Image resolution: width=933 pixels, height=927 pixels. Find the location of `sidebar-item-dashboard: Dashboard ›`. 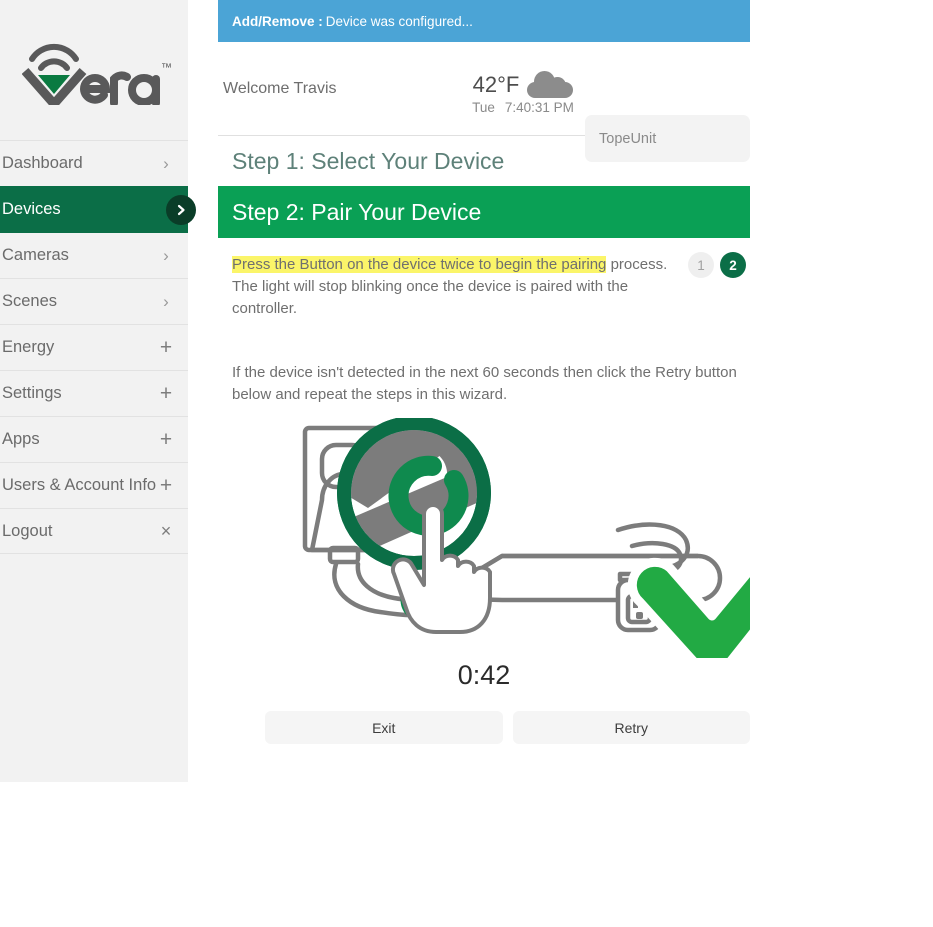

sidebar-item-dashboard: Dashboard › is located at coordinates (94, 163).